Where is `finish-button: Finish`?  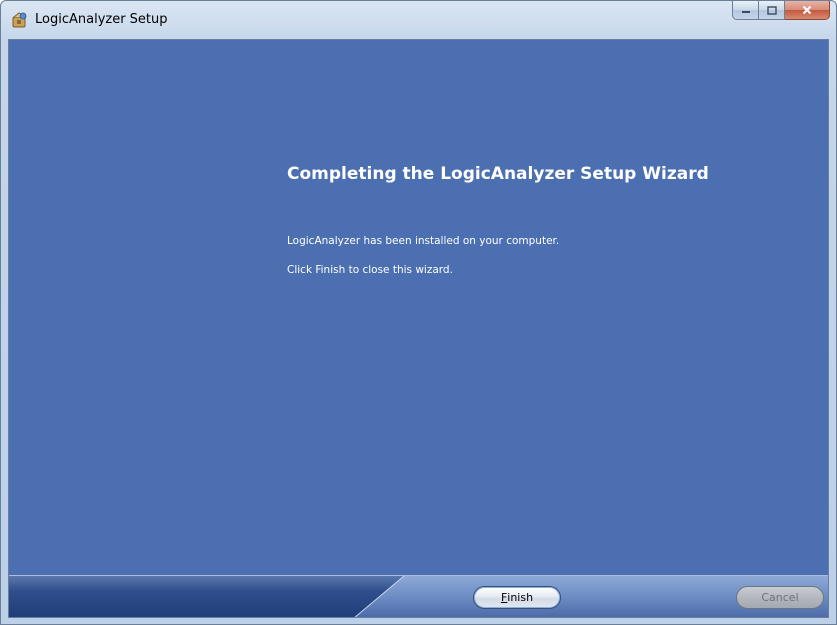
finish-button: Finish is located at coordinates (517, 597).